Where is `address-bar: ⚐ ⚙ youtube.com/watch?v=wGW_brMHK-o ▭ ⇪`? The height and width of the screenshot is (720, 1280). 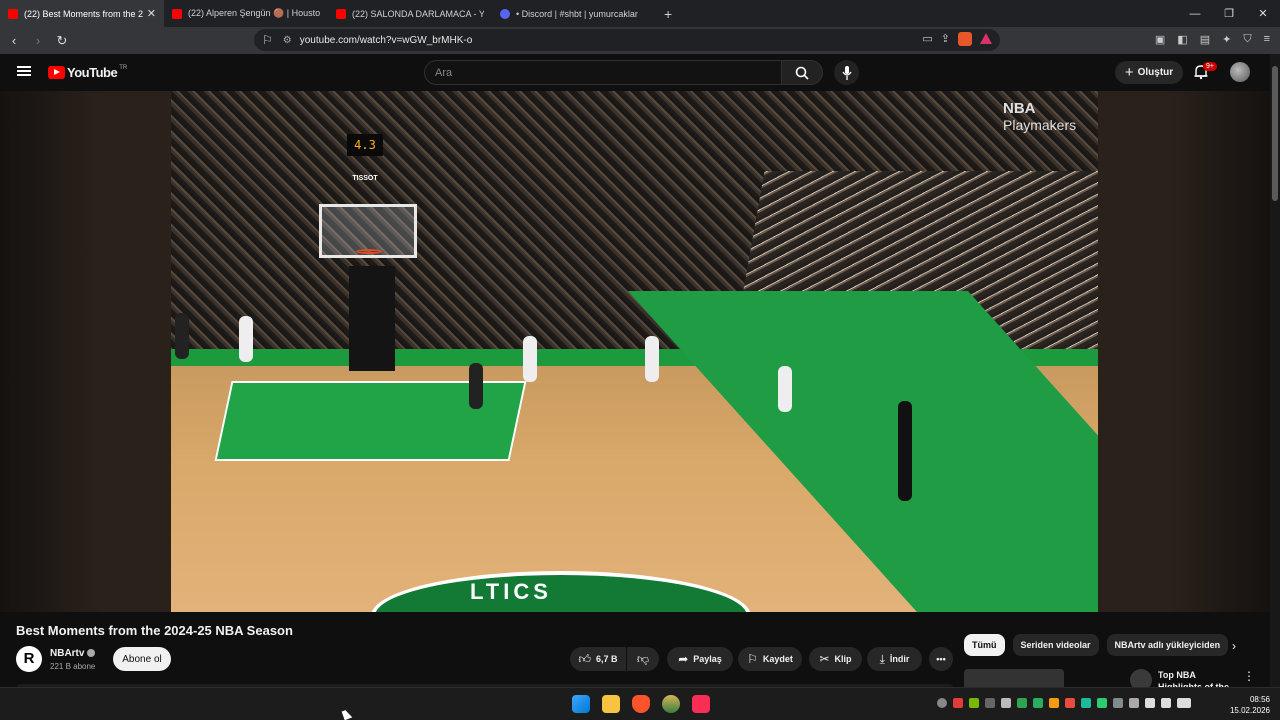
address-bar: ⚐ ⚙ youtube.com/watch?v=wGW_brMHK-o ▭ ⇪ is located at coordinates (627, 40).